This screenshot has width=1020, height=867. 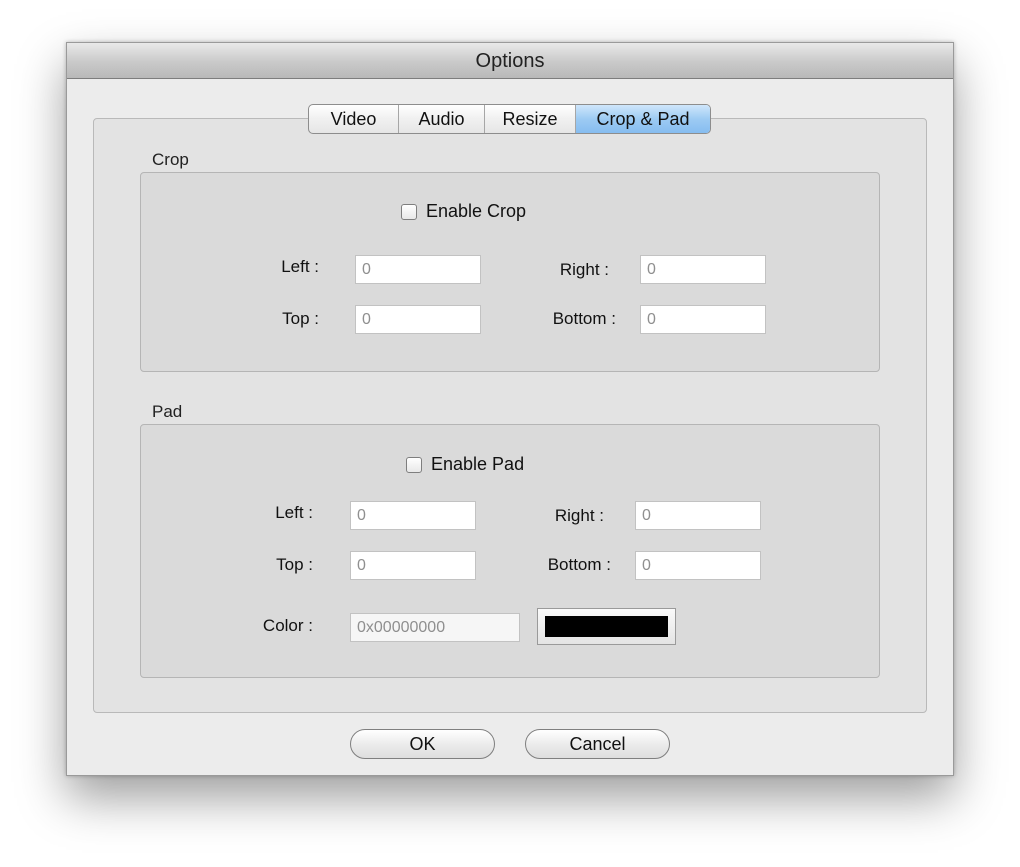 I want to click on tab-bar: Video Audio Resize Crop & Pad, so click(x=509, y=119).